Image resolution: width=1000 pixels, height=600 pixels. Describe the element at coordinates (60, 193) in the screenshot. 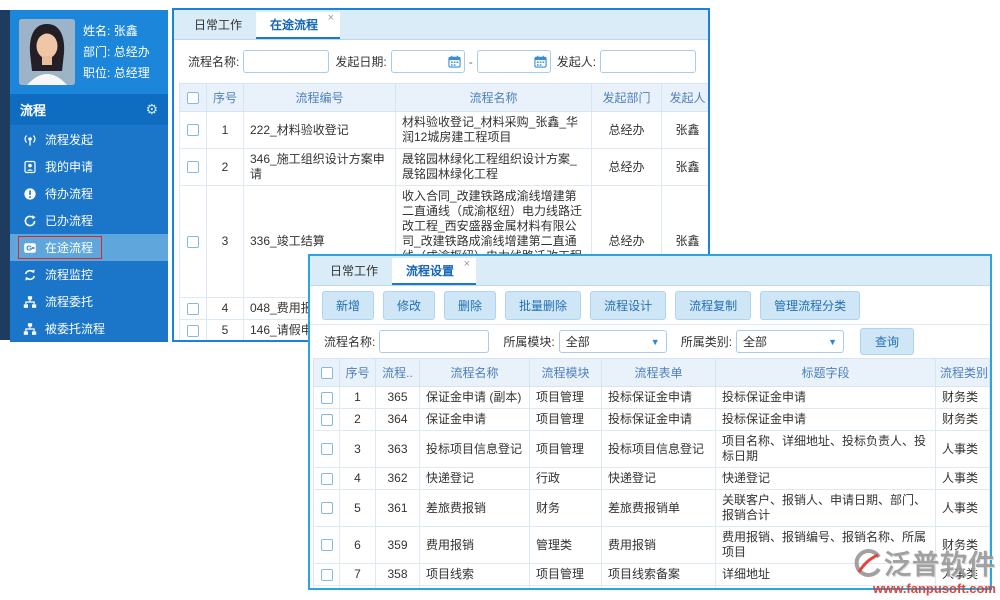

I see `sidebar-item-inner: 待办流程` at that location.